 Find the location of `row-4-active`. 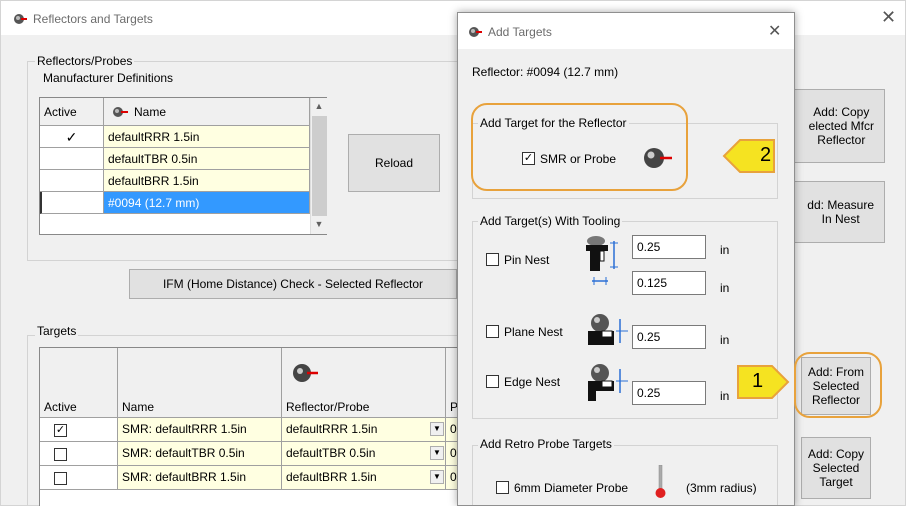

row-4-active is located at coordinates (72, 203).